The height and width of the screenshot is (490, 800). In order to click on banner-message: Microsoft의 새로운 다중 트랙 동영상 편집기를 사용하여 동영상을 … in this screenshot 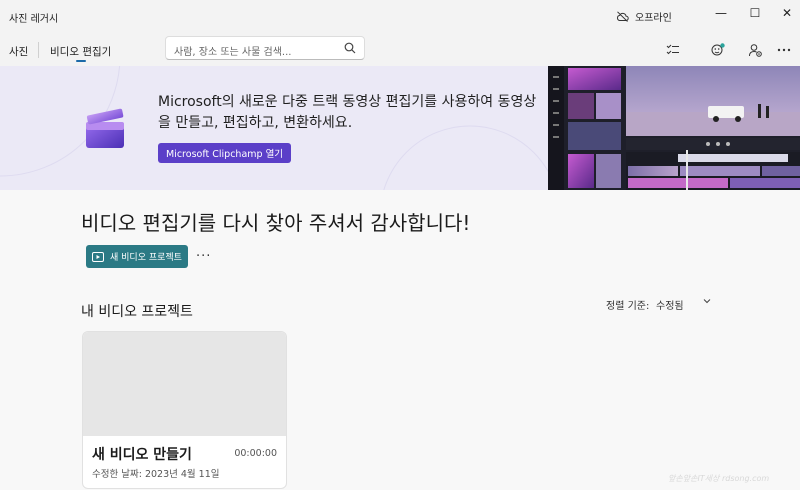, I will do `click(347, 112)`.